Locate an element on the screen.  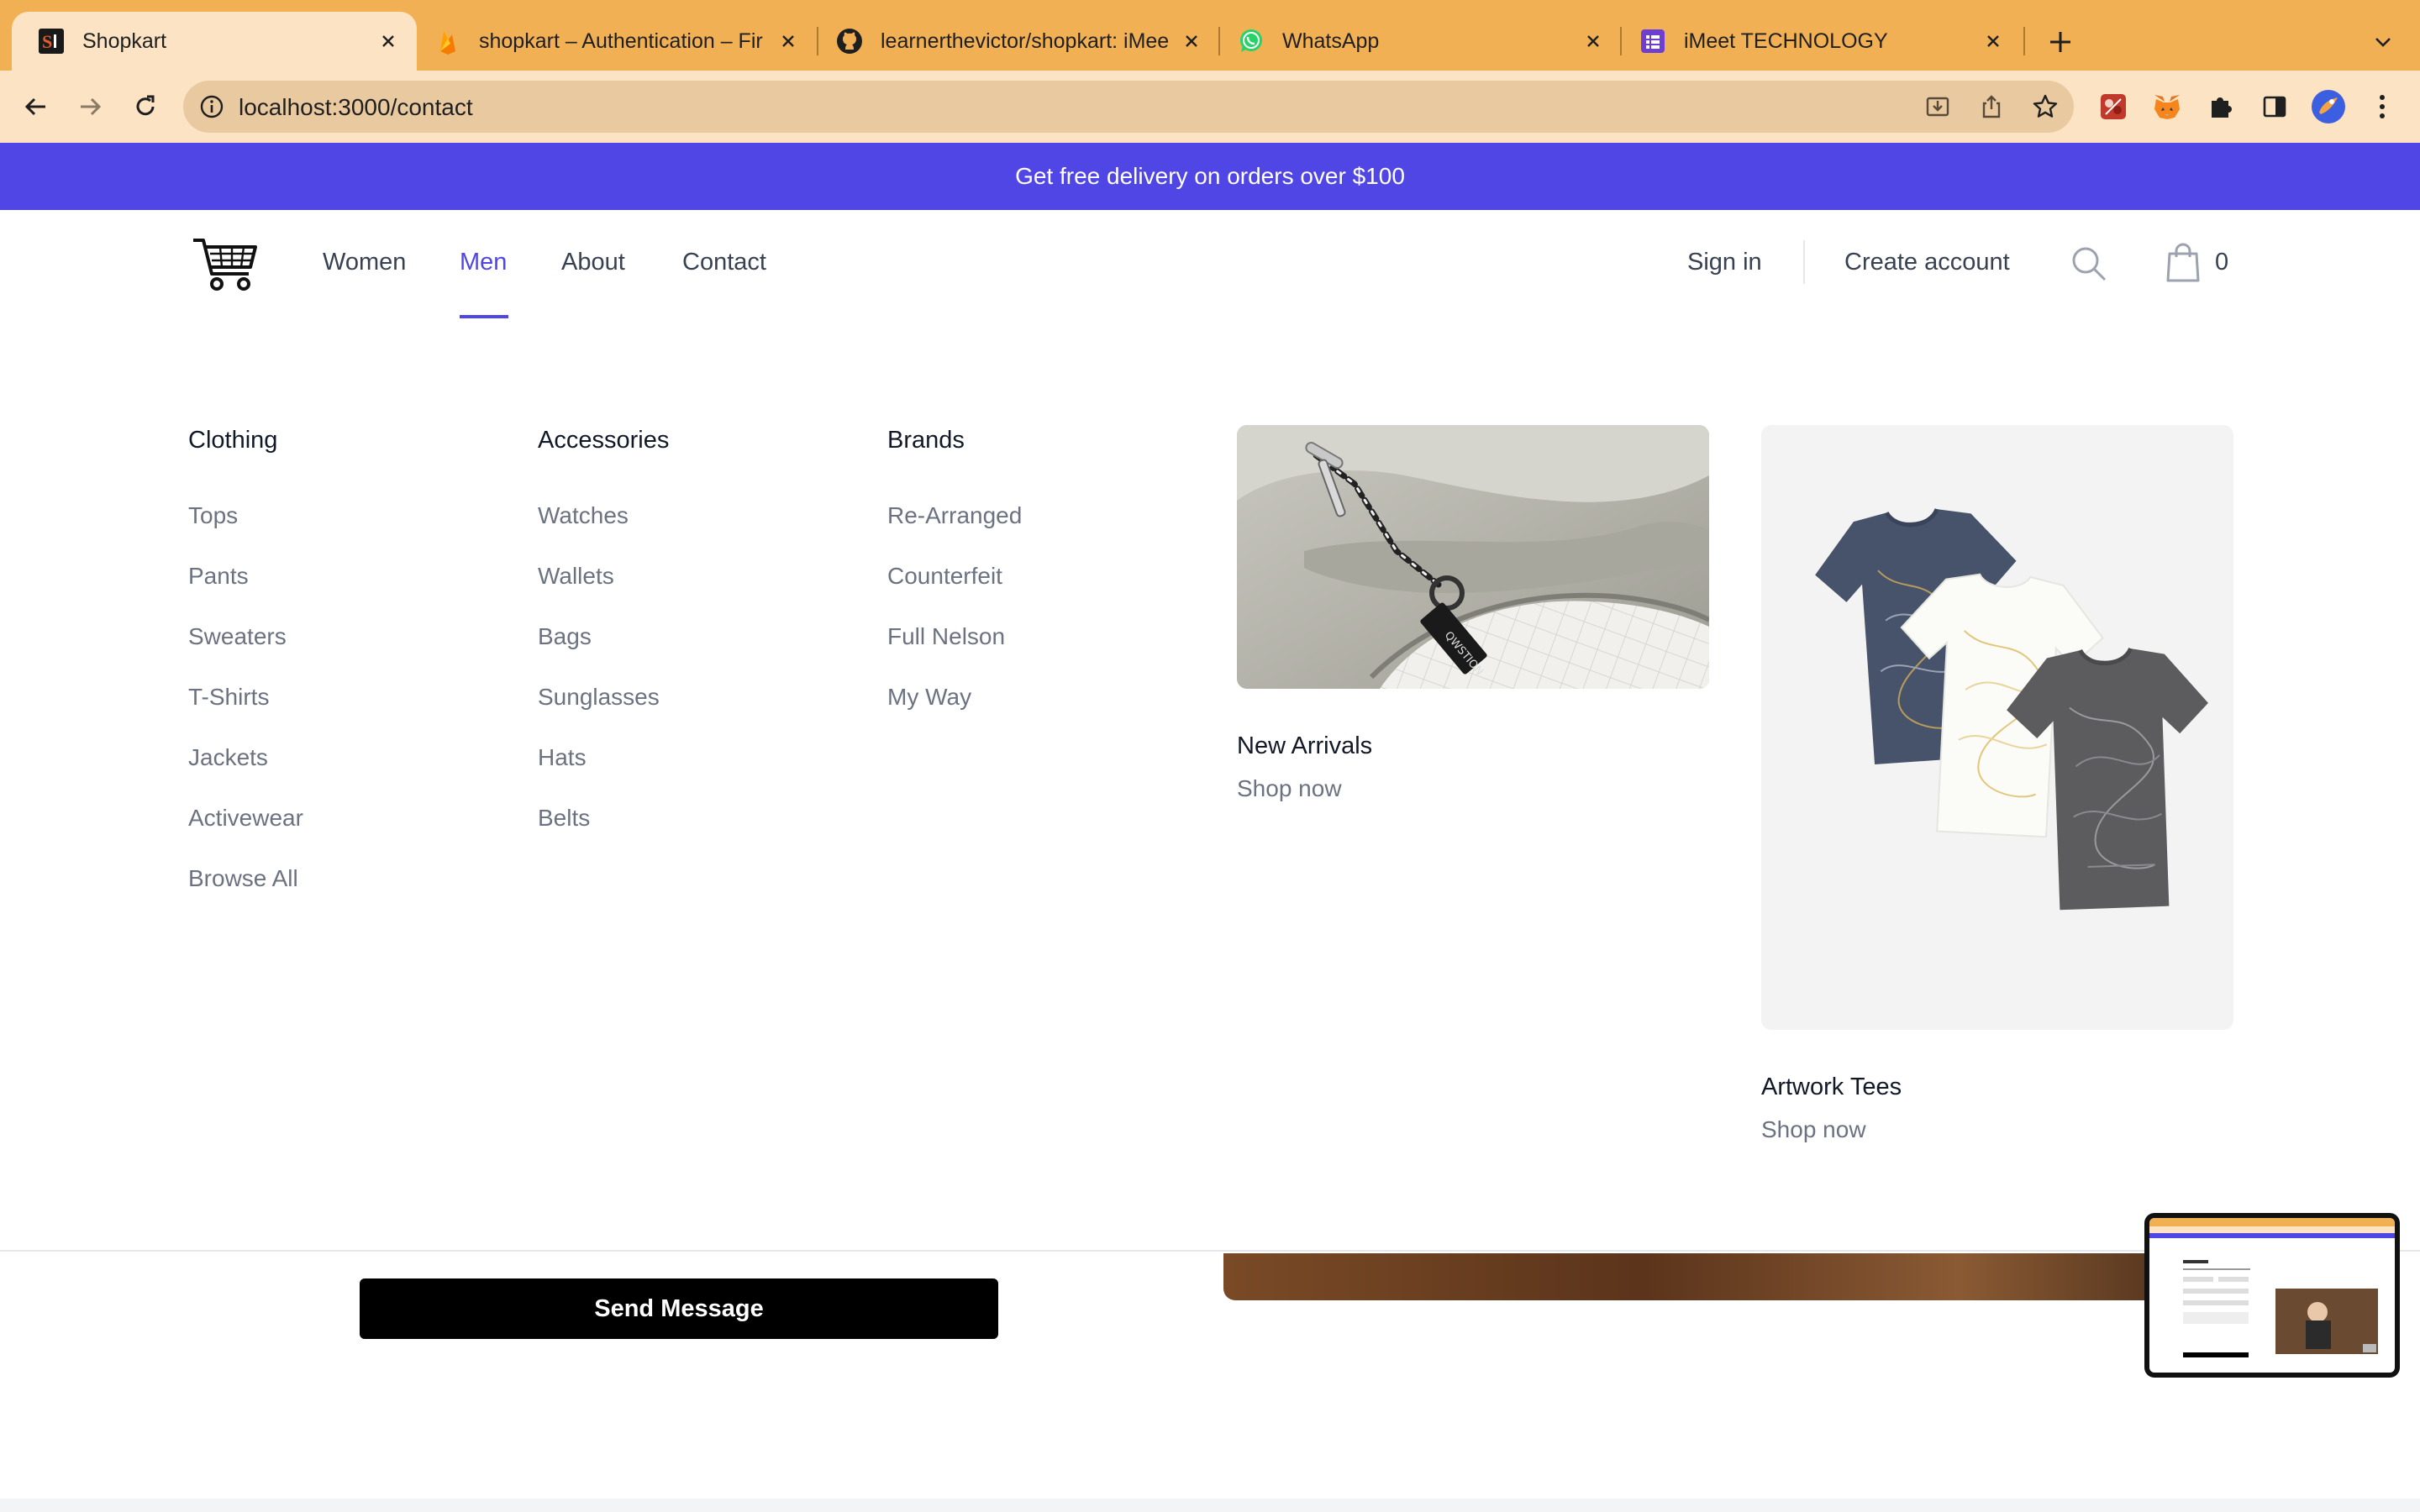
footer-edge is located at coordinates (1210, 1505).